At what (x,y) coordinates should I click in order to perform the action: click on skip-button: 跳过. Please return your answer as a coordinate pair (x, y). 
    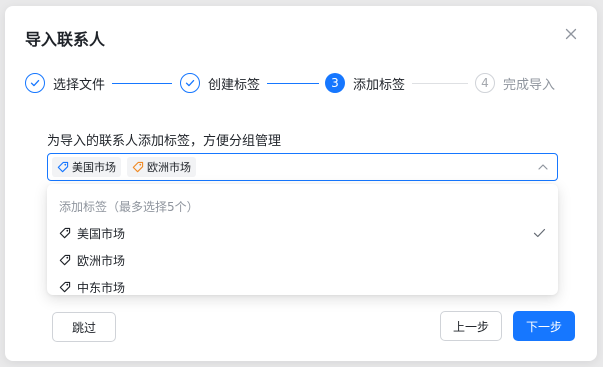
    Looking at the image, I should click on (84, 327).